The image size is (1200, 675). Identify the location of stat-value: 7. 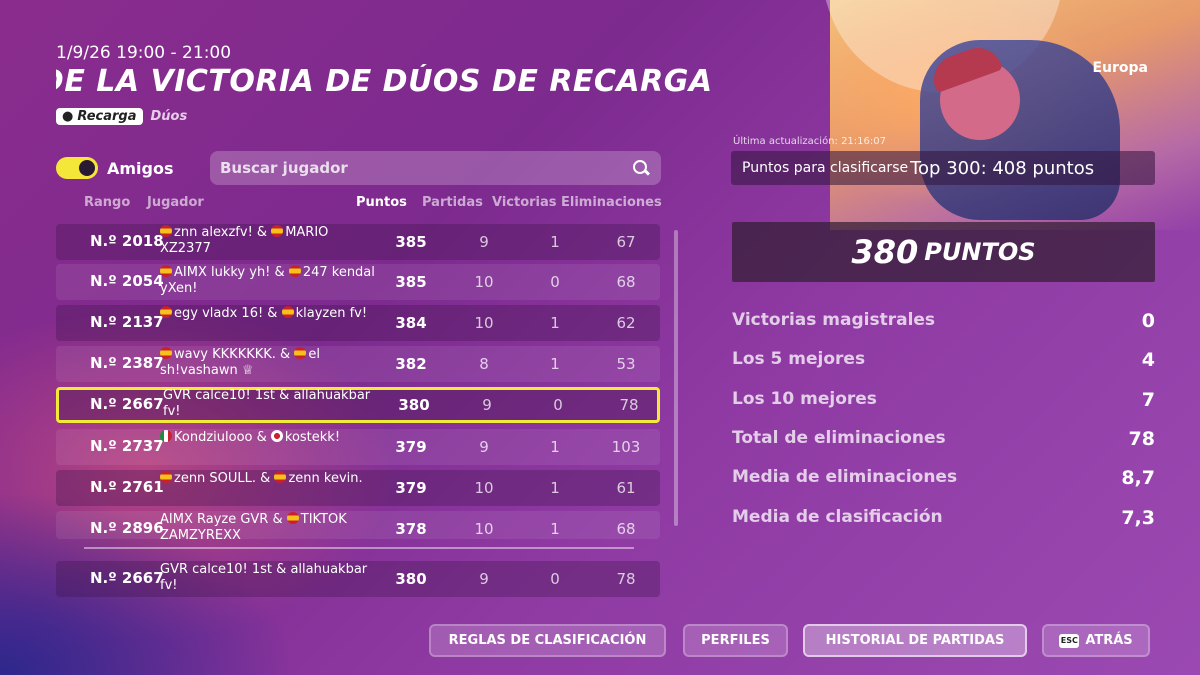
(1148, 400).